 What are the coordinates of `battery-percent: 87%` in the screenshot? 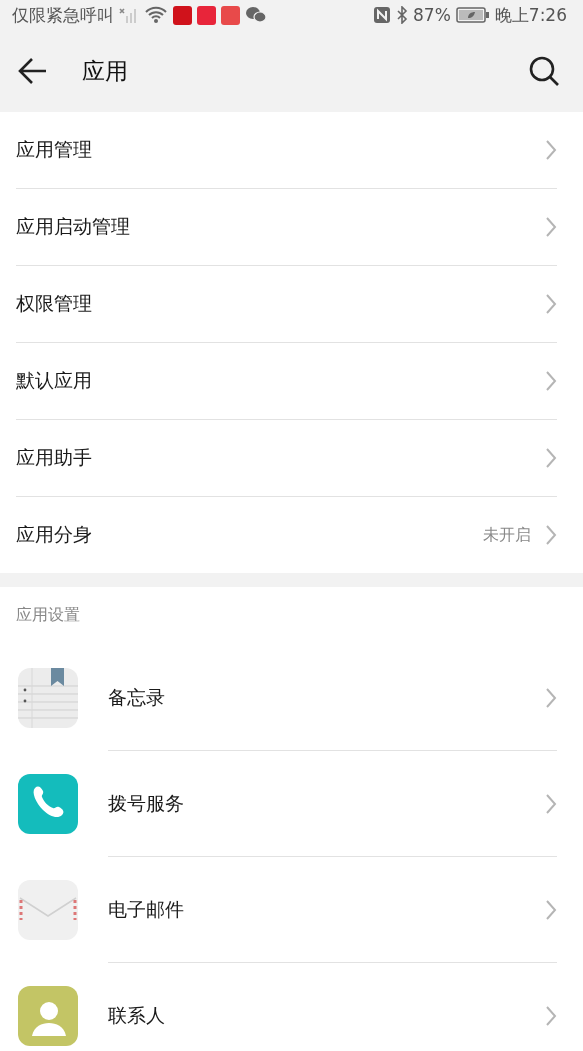 It's located at (432, 15).